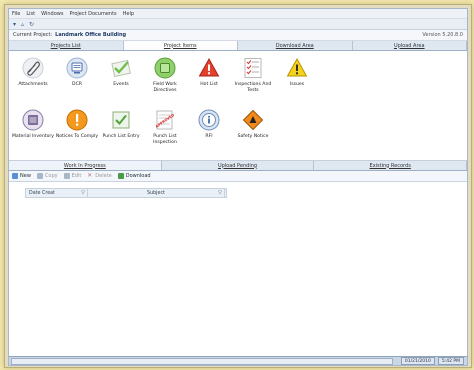 The width and height of the screenshot is (474, 370). What do you see at coordinates (90, 175) in the screenshot?
I see `delete-icon: ✕` at bounding box center [90, 175].